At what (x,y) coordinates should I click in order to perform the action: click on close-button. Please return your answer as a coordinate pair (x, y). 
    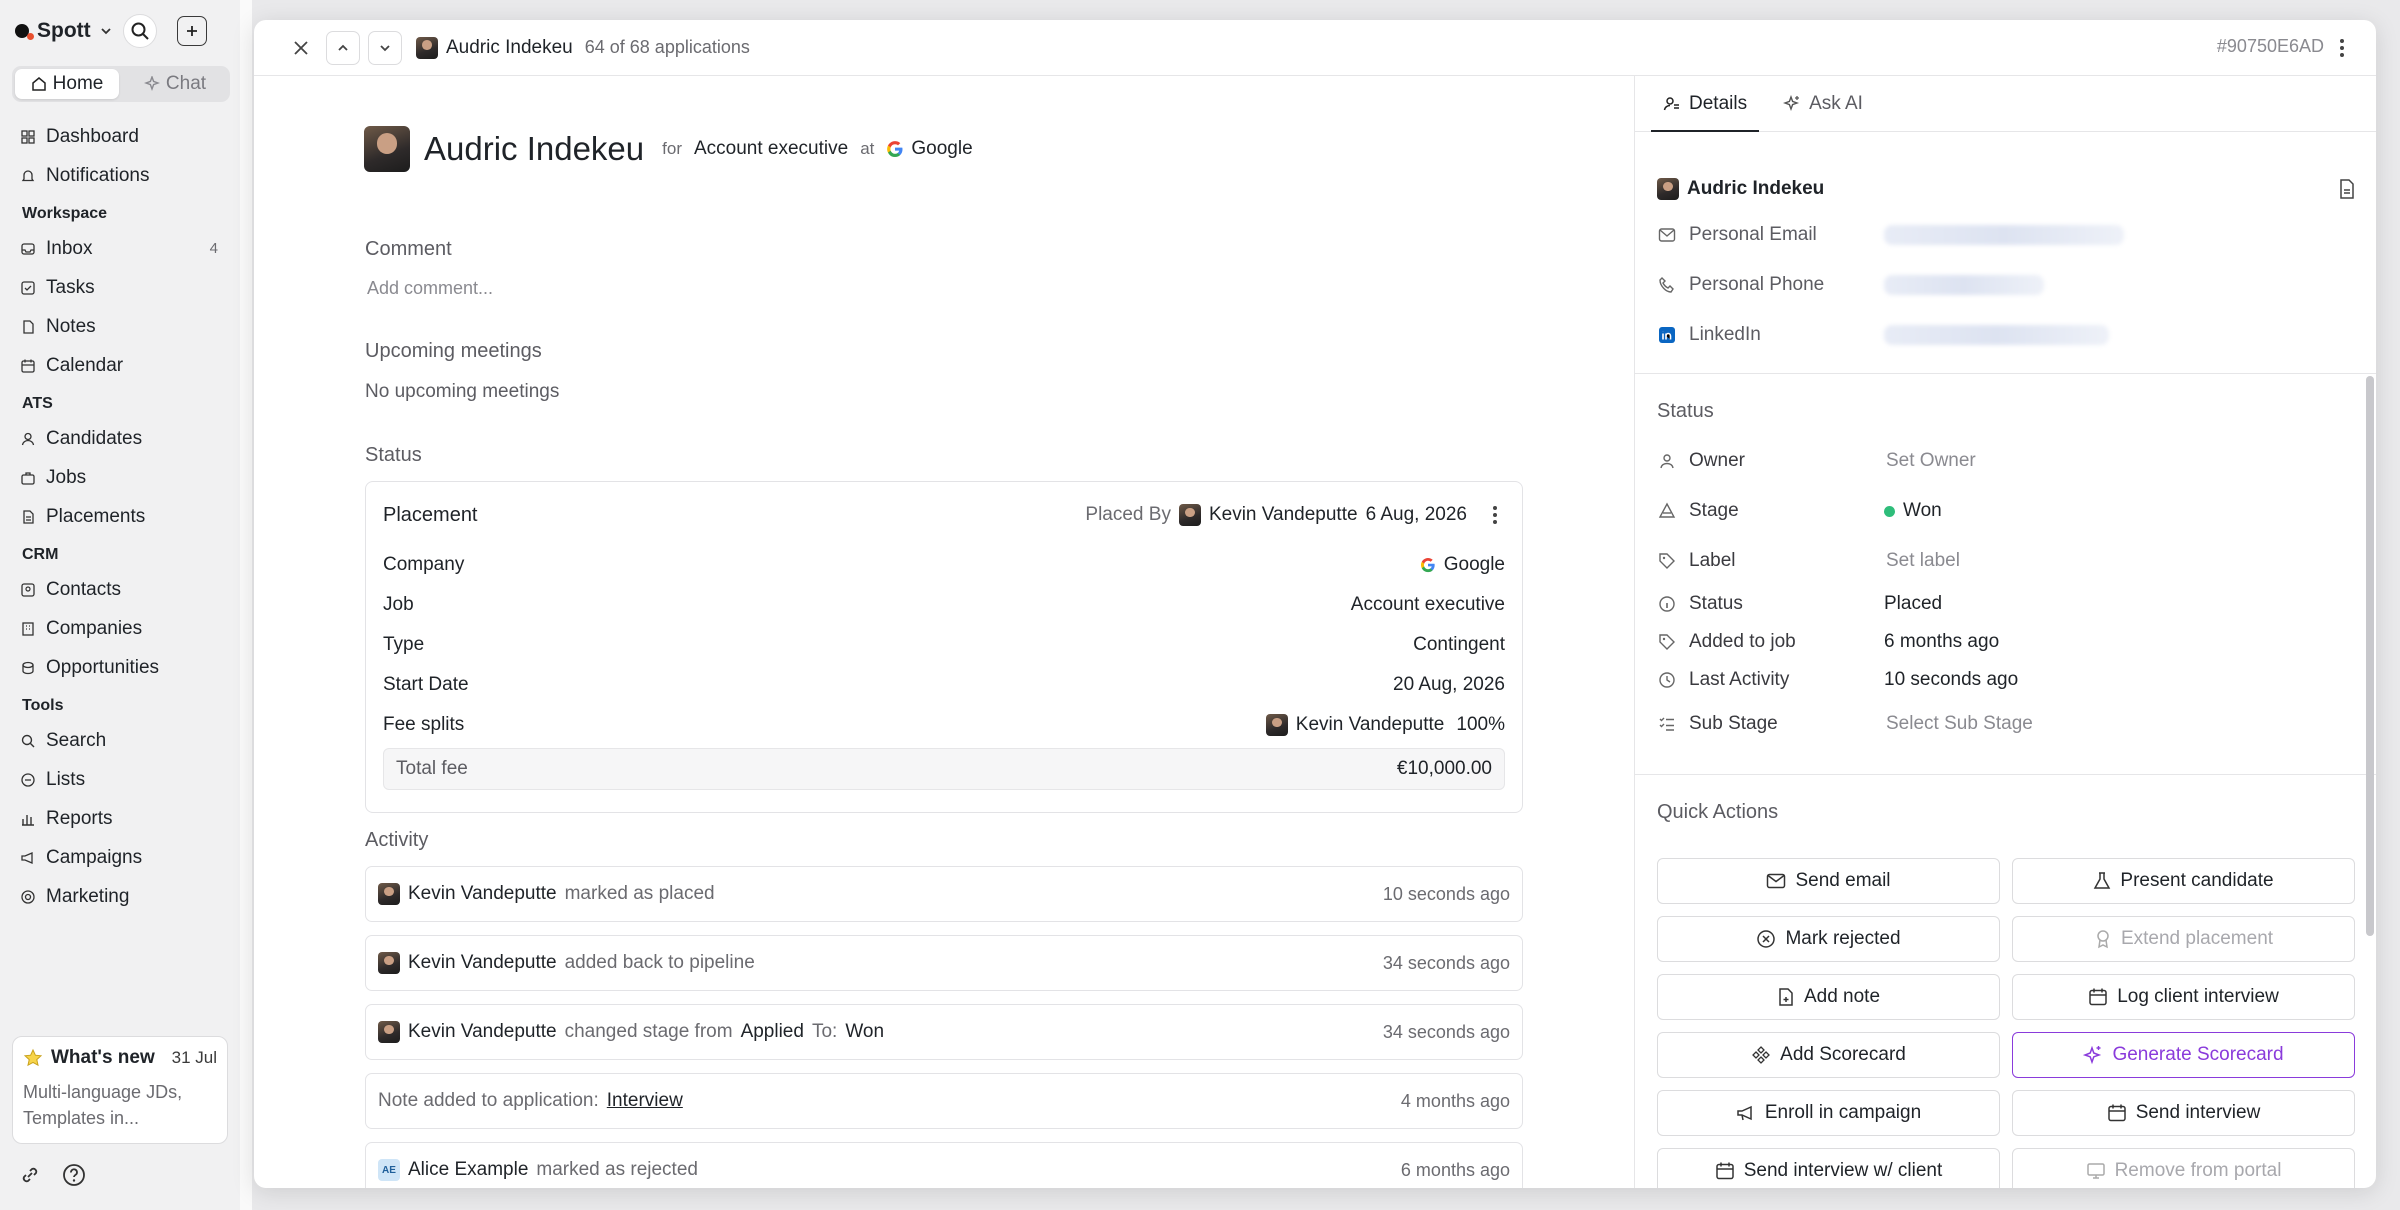
    Looking at the image, I should click on (301, 48).